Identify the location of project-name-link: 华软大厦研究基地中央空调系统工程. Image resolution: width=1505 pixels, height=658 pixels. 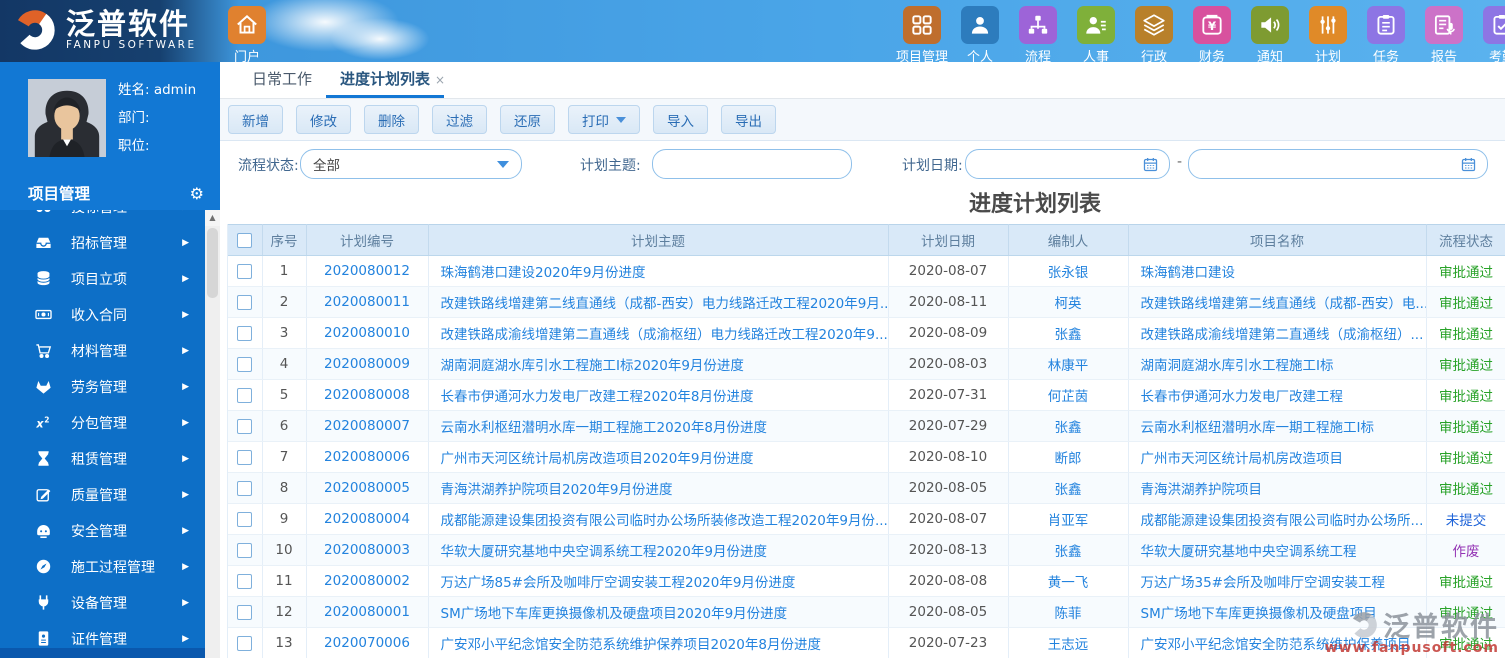
(1249, 552).